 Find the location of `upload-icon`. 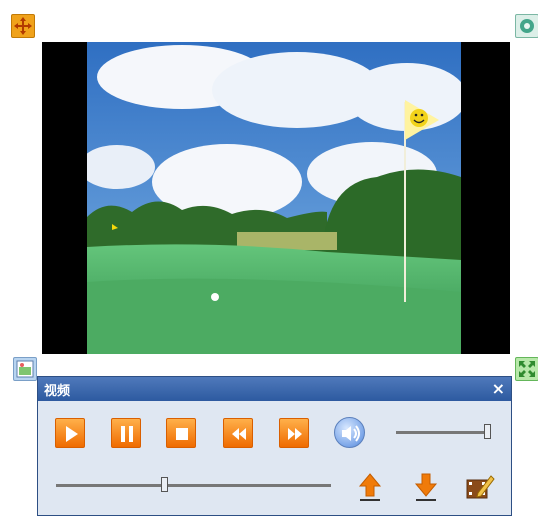

upload-icon is located at coordinates (370, 487).